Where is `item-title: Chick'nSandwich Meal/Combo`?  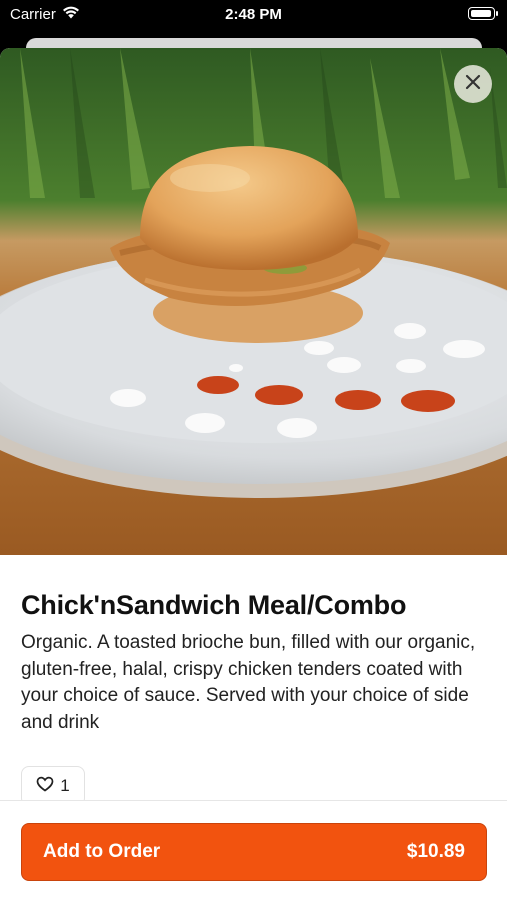 item-title: Chick'nSandwich Meal/Combo is located at coordinates (214, 605).